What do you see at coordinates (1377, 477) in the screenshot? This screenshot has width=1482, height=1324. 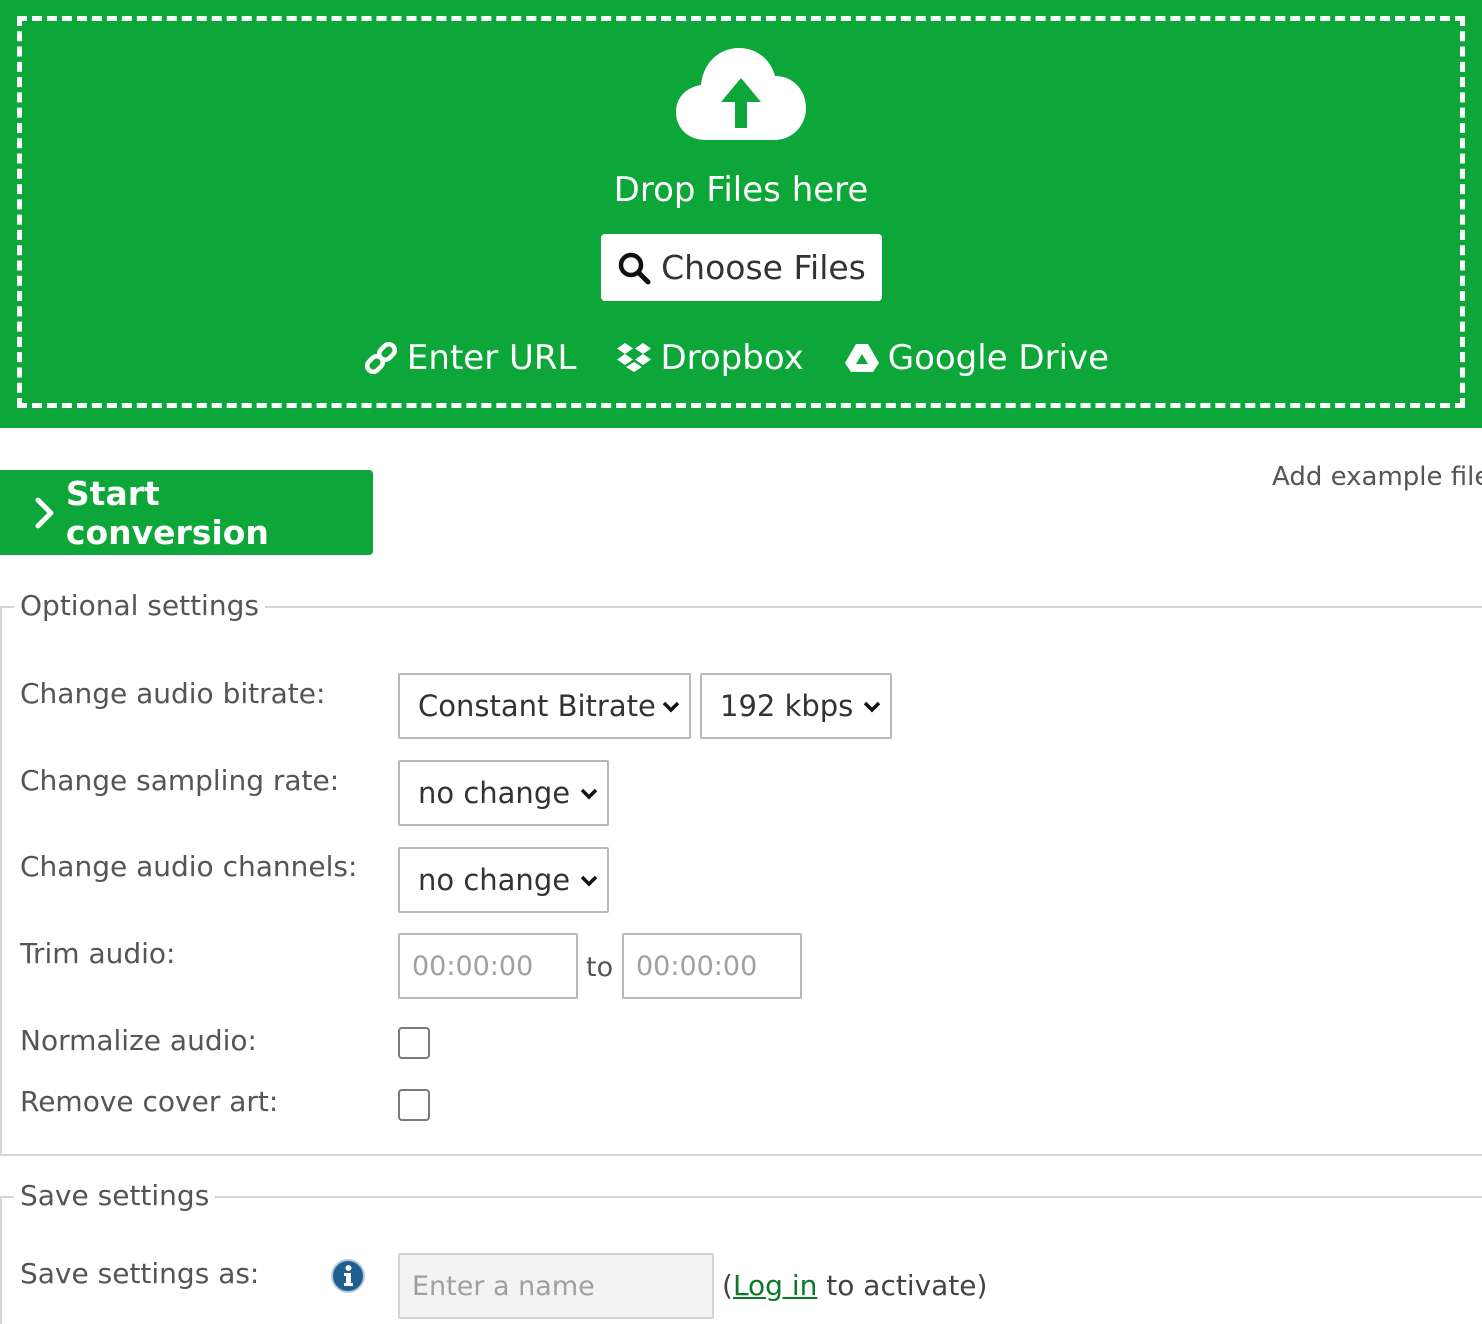 I see `add-example-file-link: Add example file` at bounding box center [1377, 477].